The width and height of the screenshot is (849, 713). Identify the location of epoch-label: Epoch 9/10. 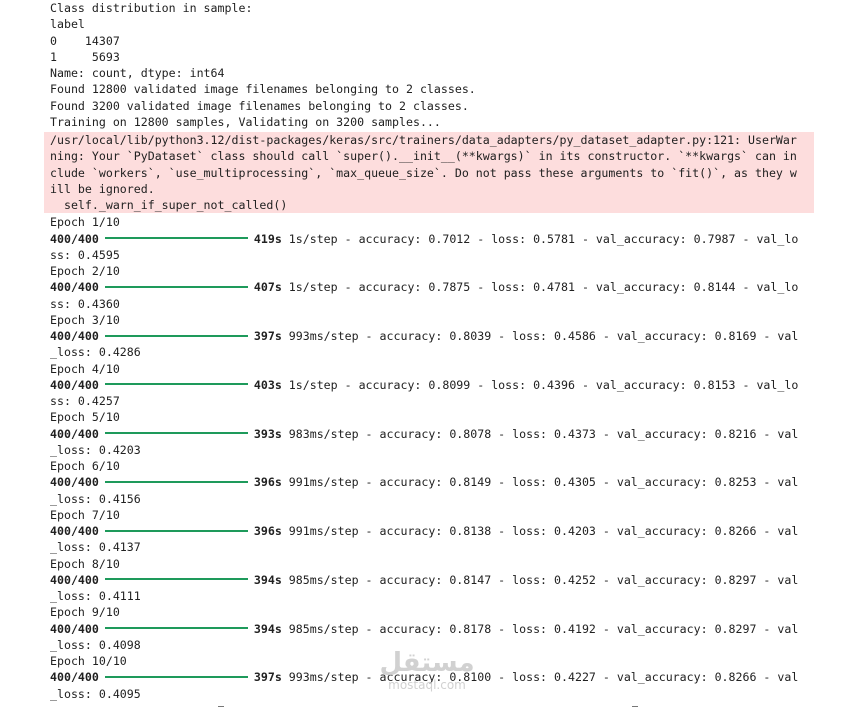
(85, 612).